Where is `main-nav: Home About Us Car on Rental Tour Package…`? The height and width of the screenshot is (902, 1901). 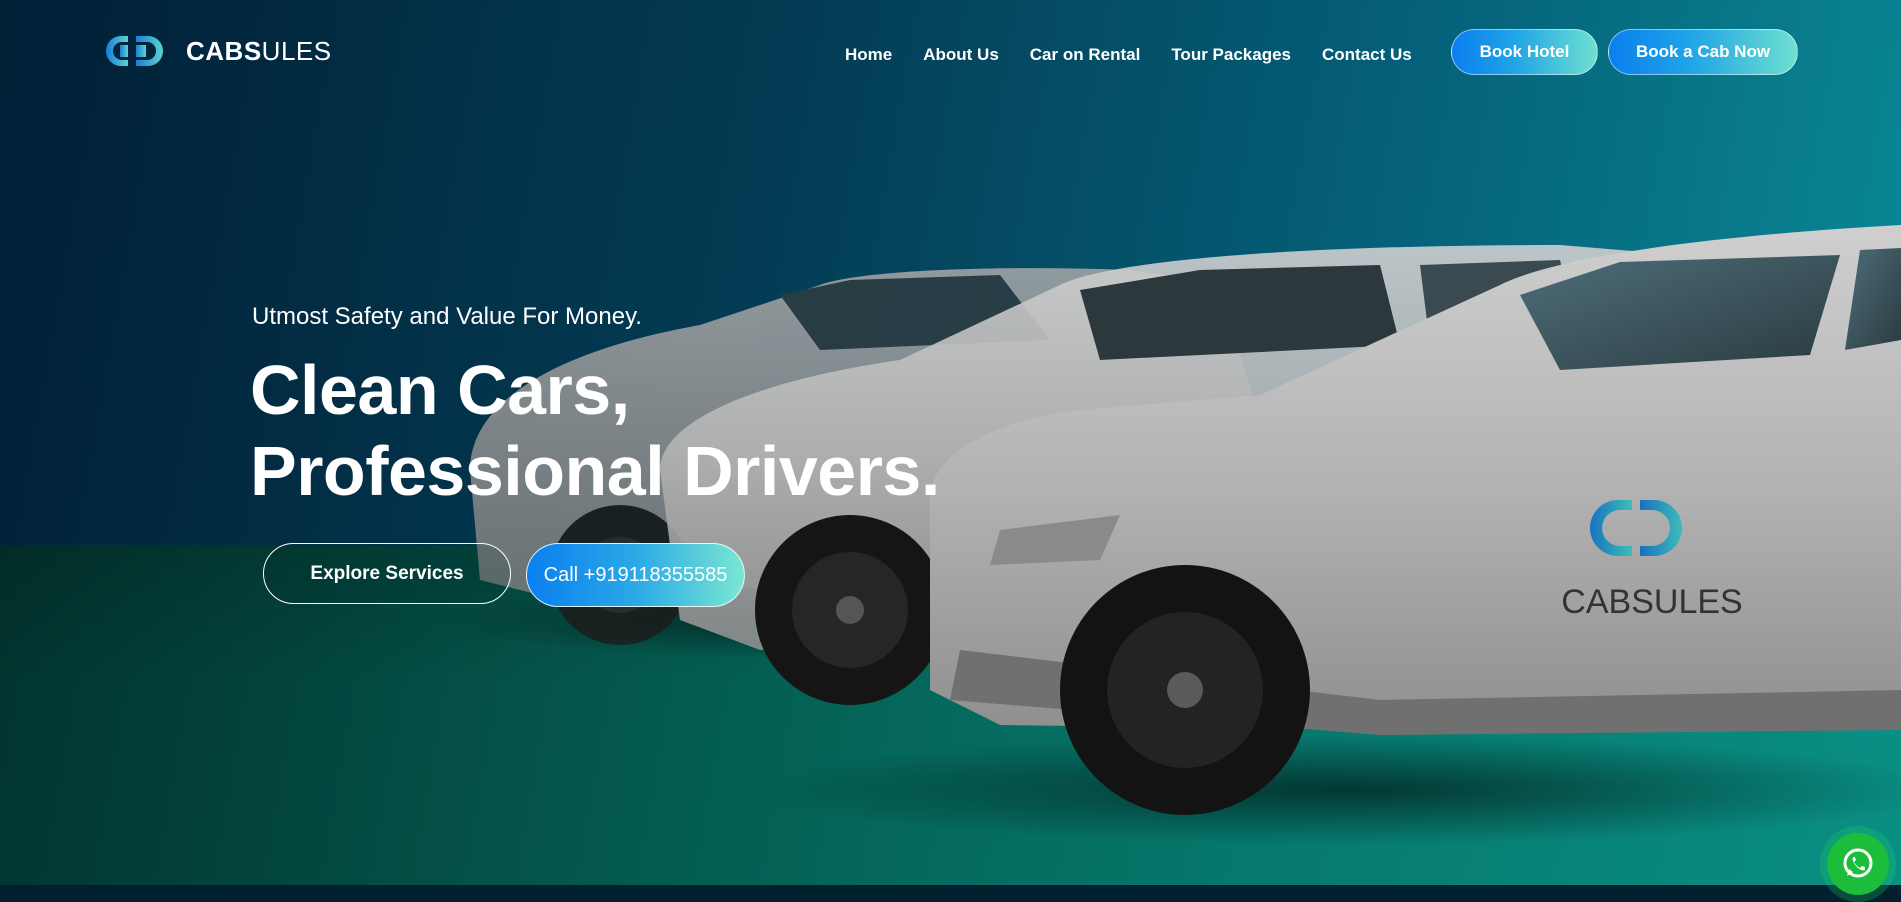 main-nav: Home About Us Car on Rental Tour Package… is located at coordinates (1144, 55).